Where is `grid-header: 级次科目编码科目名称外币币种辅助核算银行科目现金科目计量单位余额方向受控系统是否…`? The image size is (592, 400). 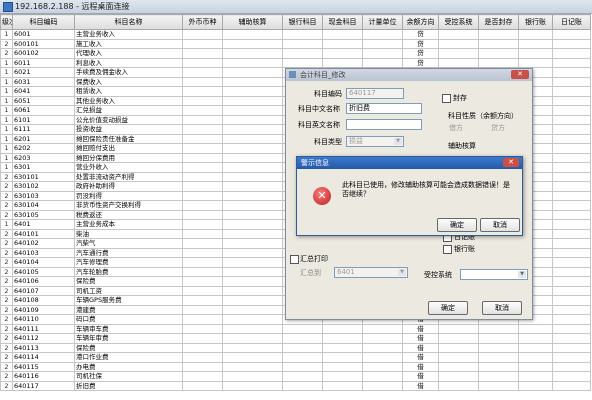
grid-header: 级次科目编码科目名称外币币种辅助核算银行科目现金科目计量单位余额方向受控系统是否… is located at coordinates (295, 22).